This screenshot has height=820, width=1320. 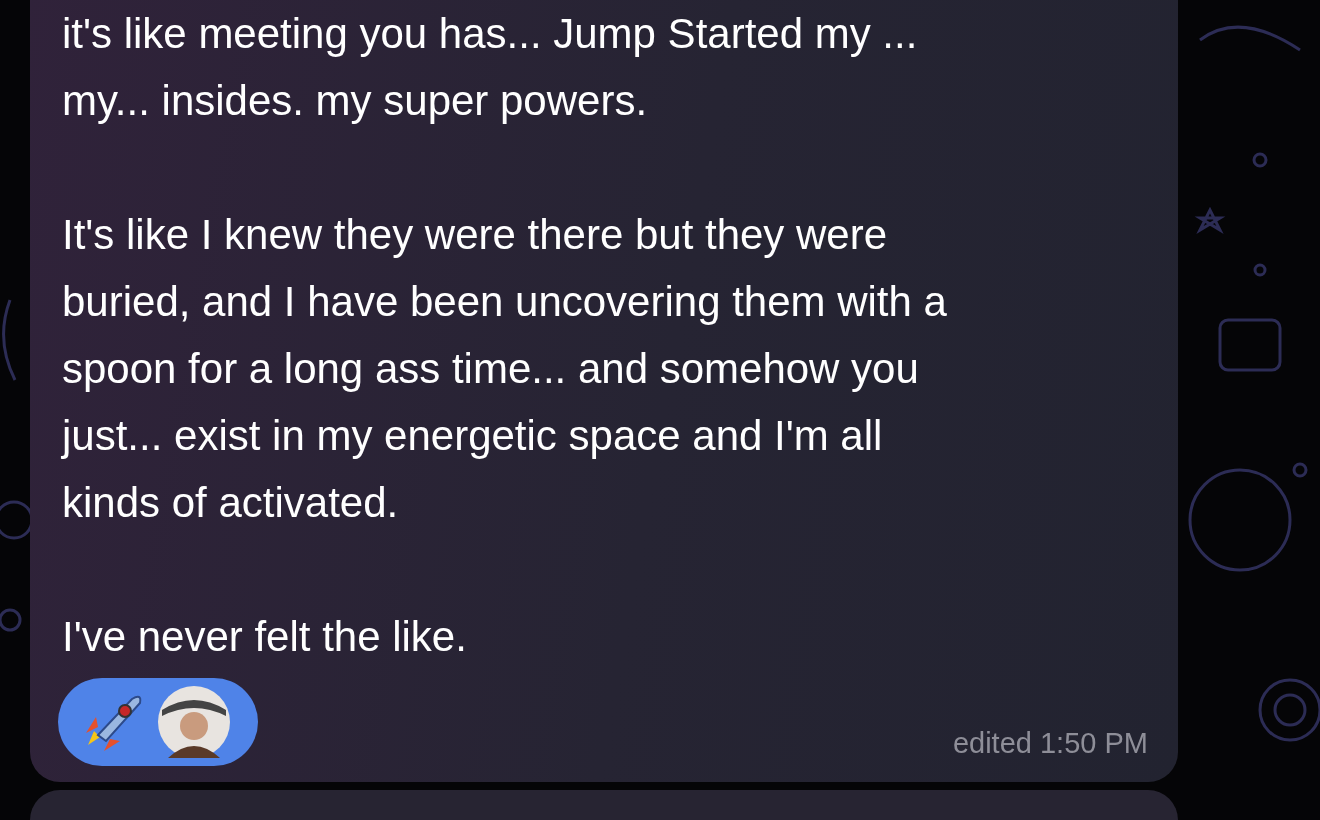 I want to click on message-text: I've never felt the like., so click(x=265, y=637).